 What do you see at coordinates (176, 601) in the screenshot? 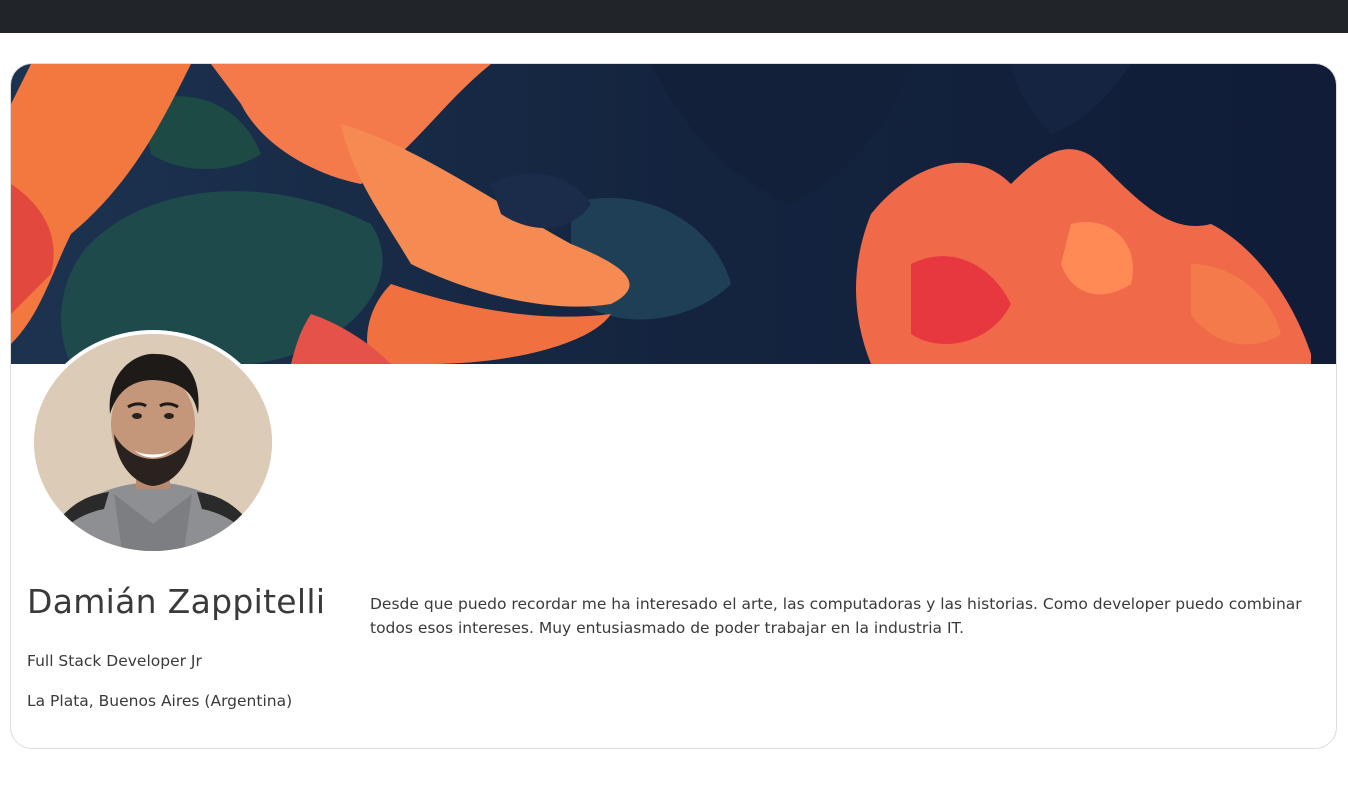
I see `profile-name: Damián Zappitelli` at bounding box center [176, 601].